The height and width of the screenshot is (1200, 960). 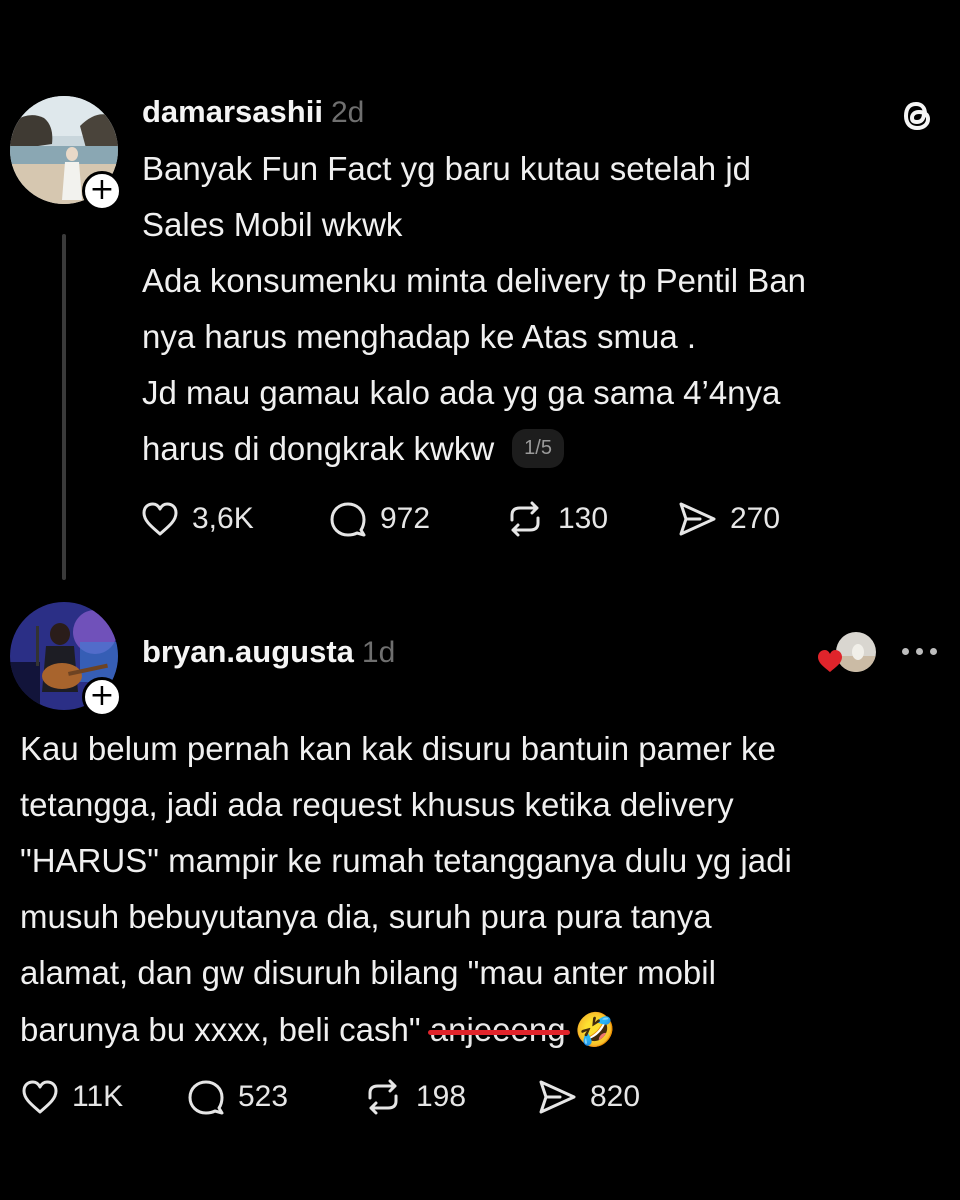 What do you see at coordinates (318, 448) in the screenshot?
I see `post-text-segment: harus di dongkrak kwkw` at bounding box center [318, 448].